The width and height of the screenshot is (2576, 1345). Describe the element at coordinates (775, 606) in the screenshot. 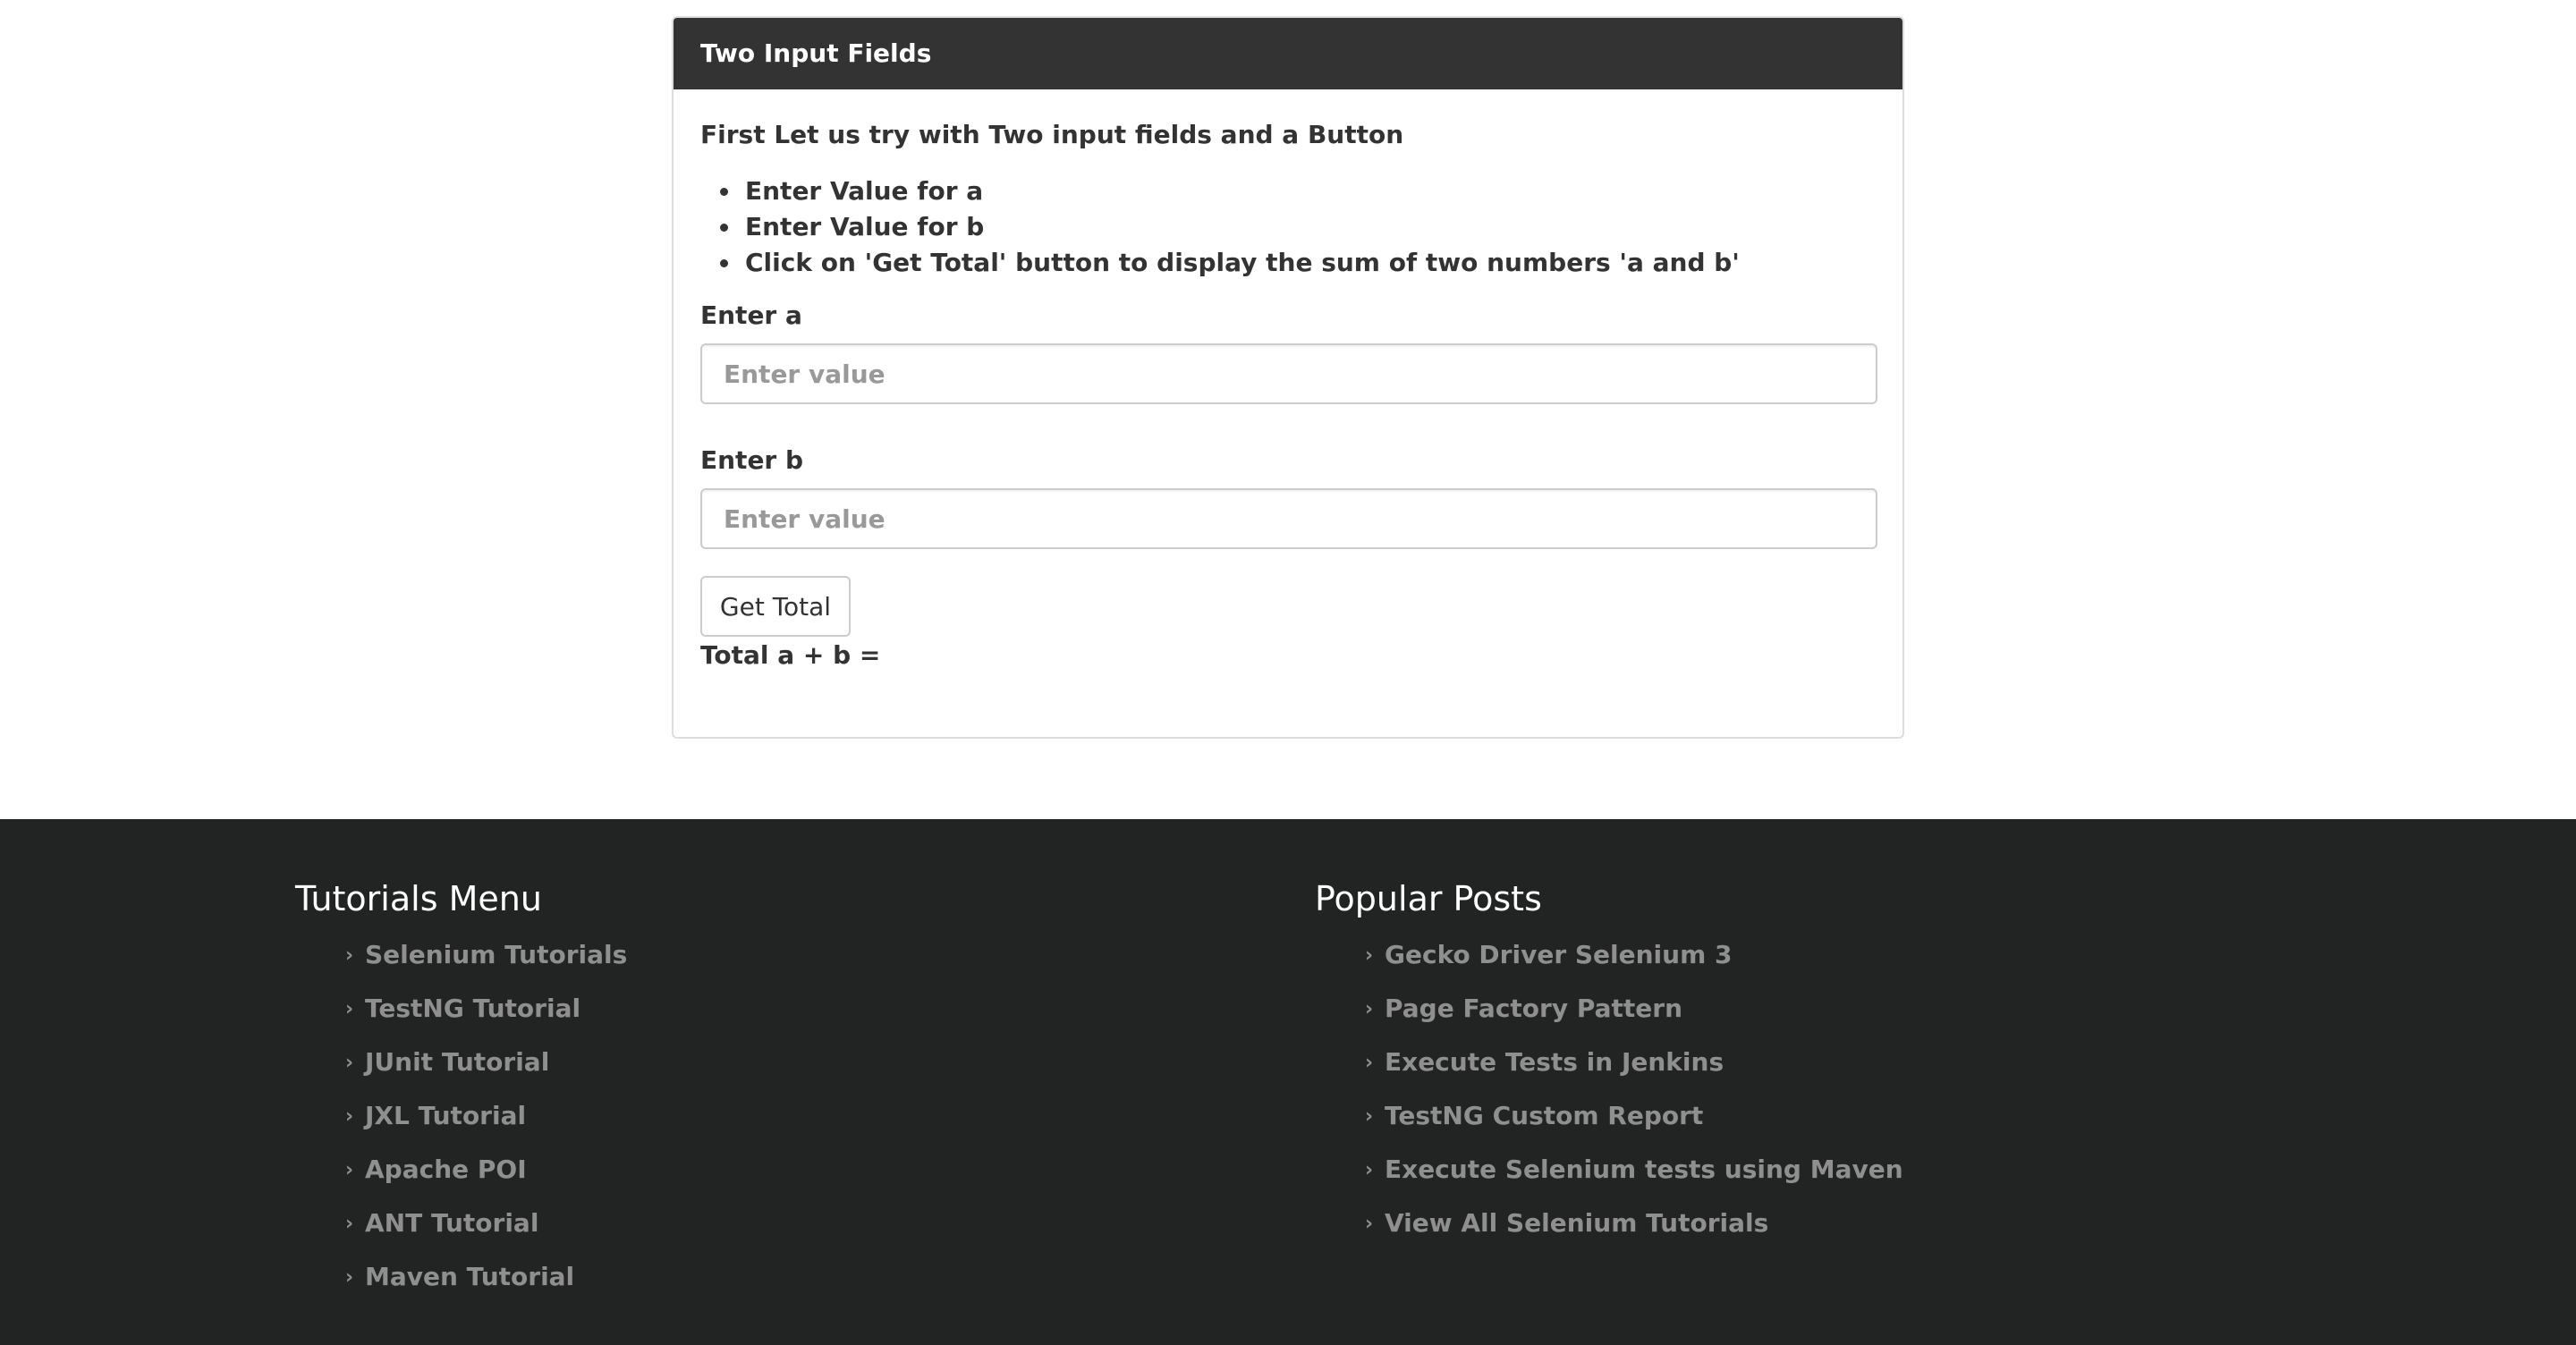

I see `get-total-button: Get Total` at that location.